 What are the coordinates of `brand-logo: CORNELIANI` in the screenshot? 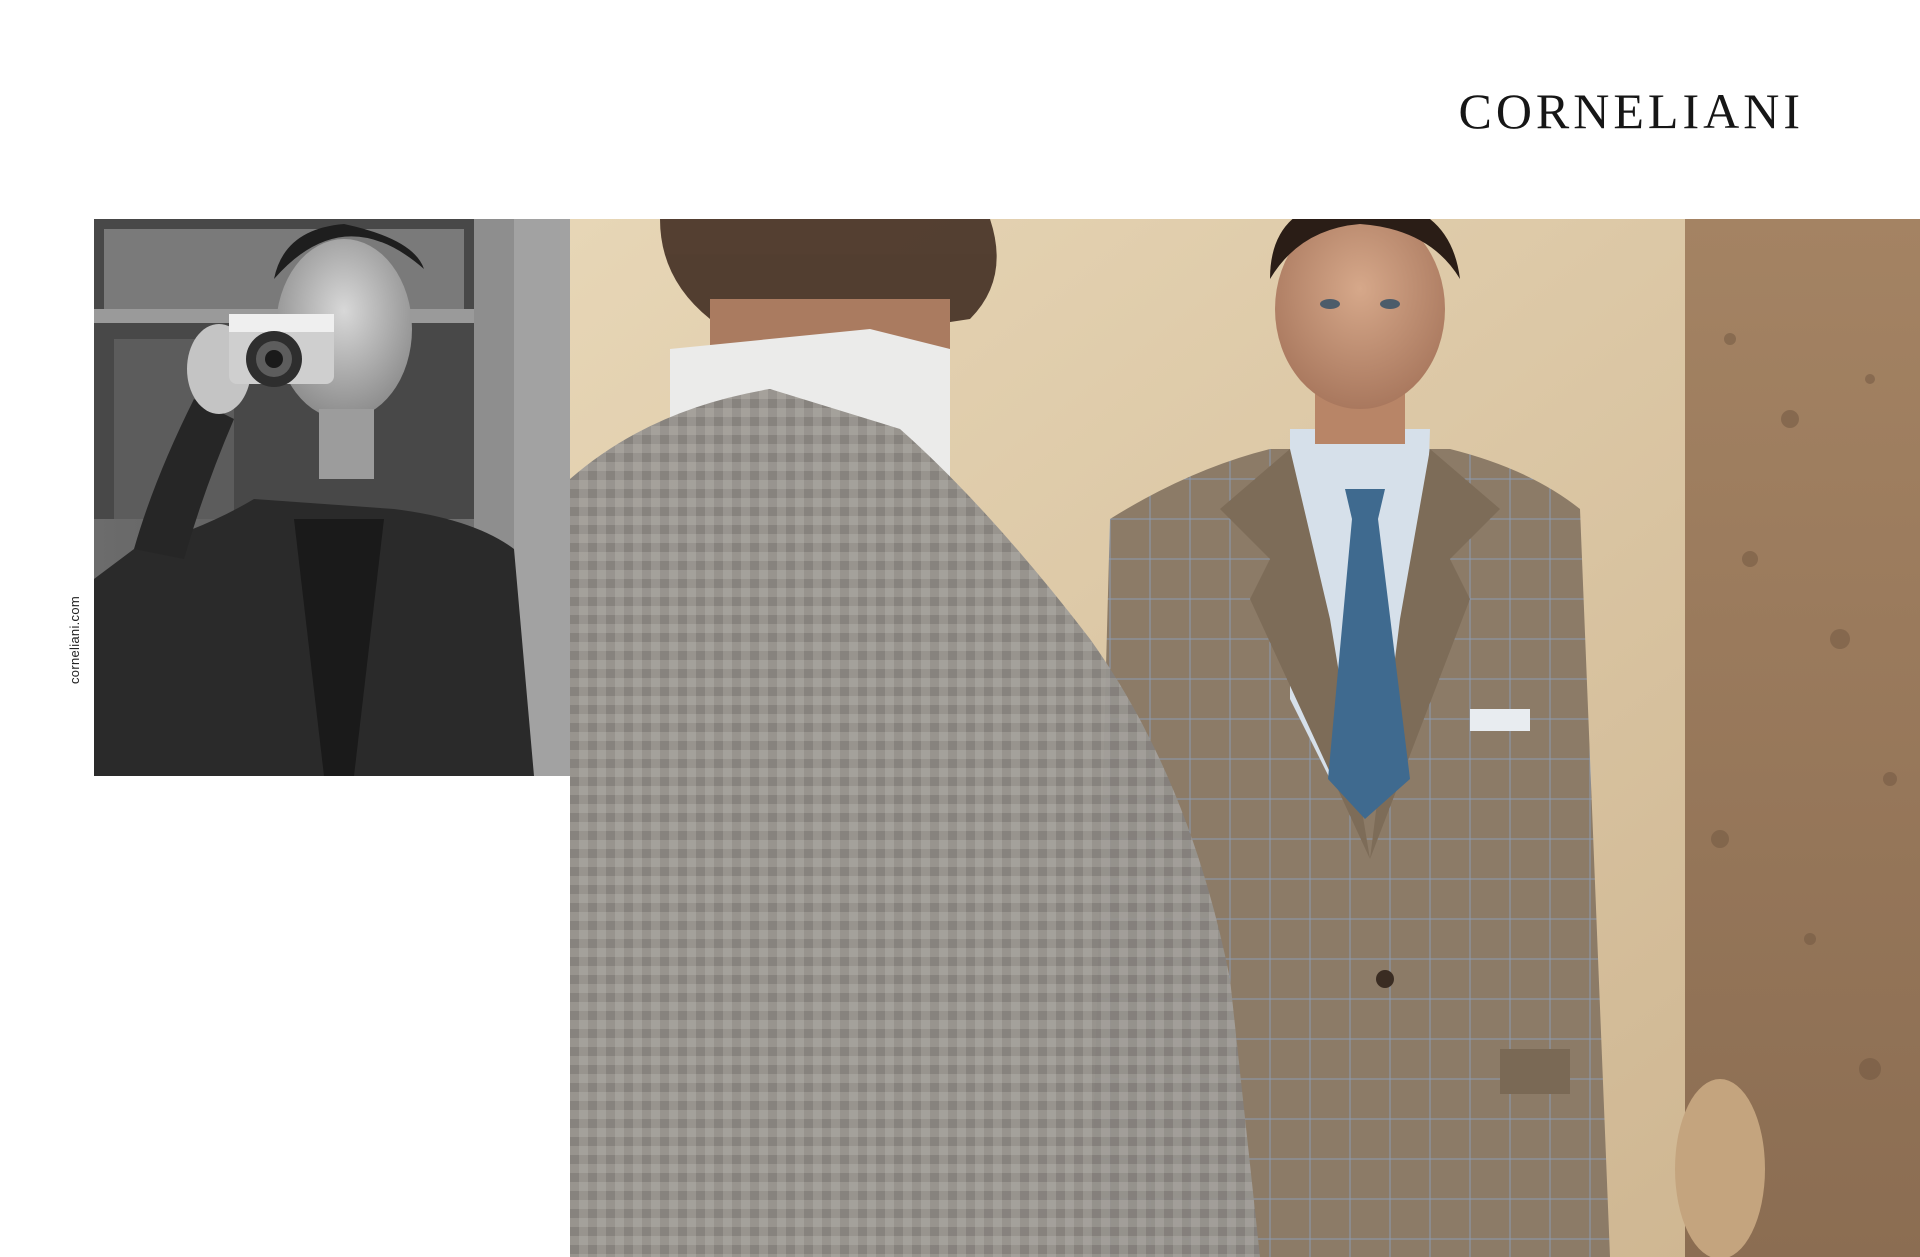 It's located at (1631, 111).